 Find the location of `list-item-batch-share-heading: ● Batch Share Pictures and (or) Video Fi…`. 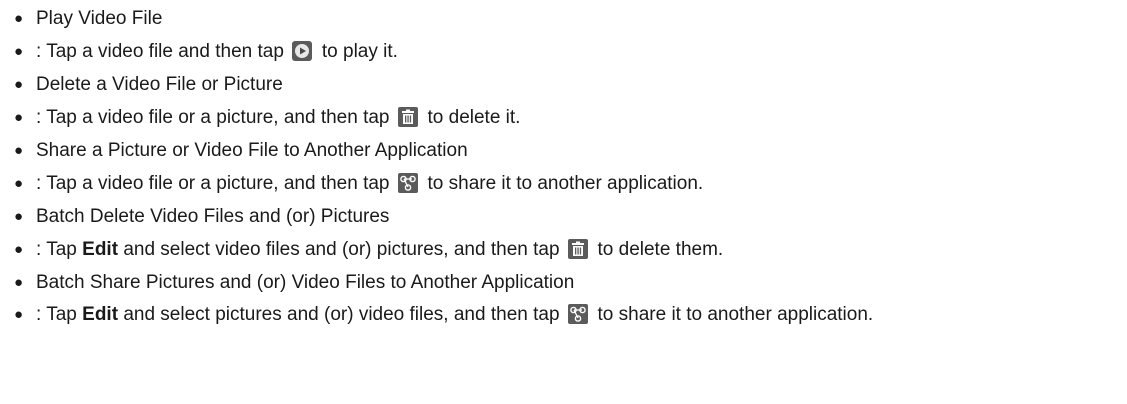

list-item-batch-share-heading: ● Batch Share Pictures and (or) Video Fi… is located at coordinates (567, 282).